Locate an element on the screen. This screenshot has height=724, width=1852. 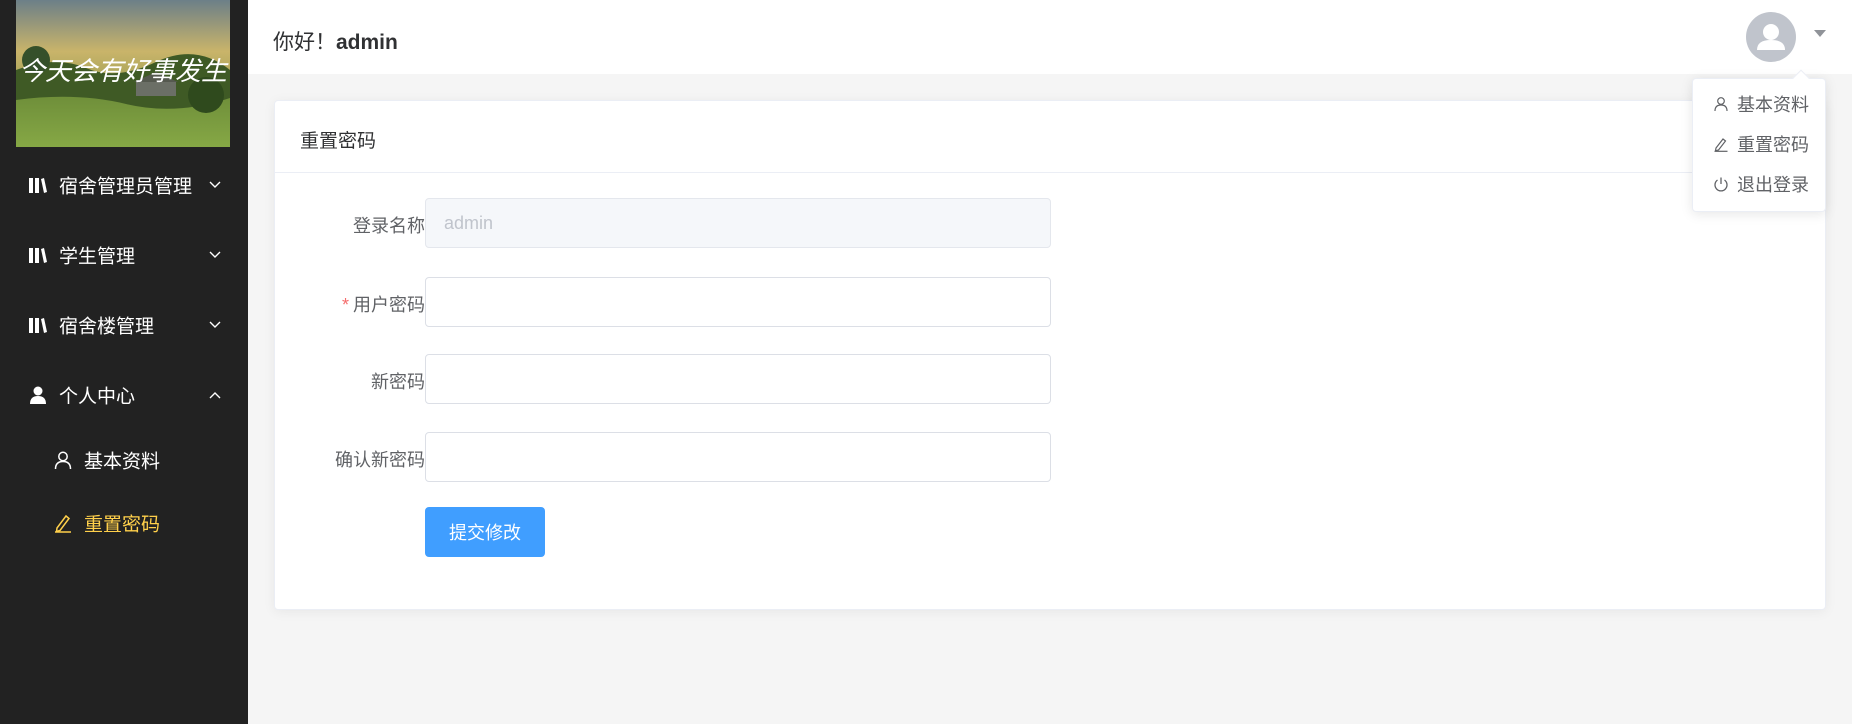
submenu-reset-password: 重置密码 is located at coordinates (124, 523).